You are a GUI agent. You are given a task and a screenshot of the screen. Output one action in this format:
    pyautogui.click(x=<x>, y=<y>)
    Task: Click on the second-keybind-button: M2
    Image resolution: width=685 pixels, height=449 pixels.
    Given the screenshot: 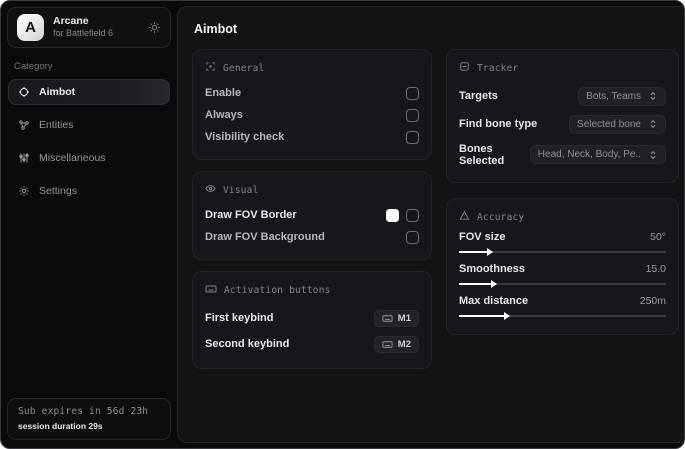 What is the action you would take?
    pyautogui.click(x=396, y=344)
    